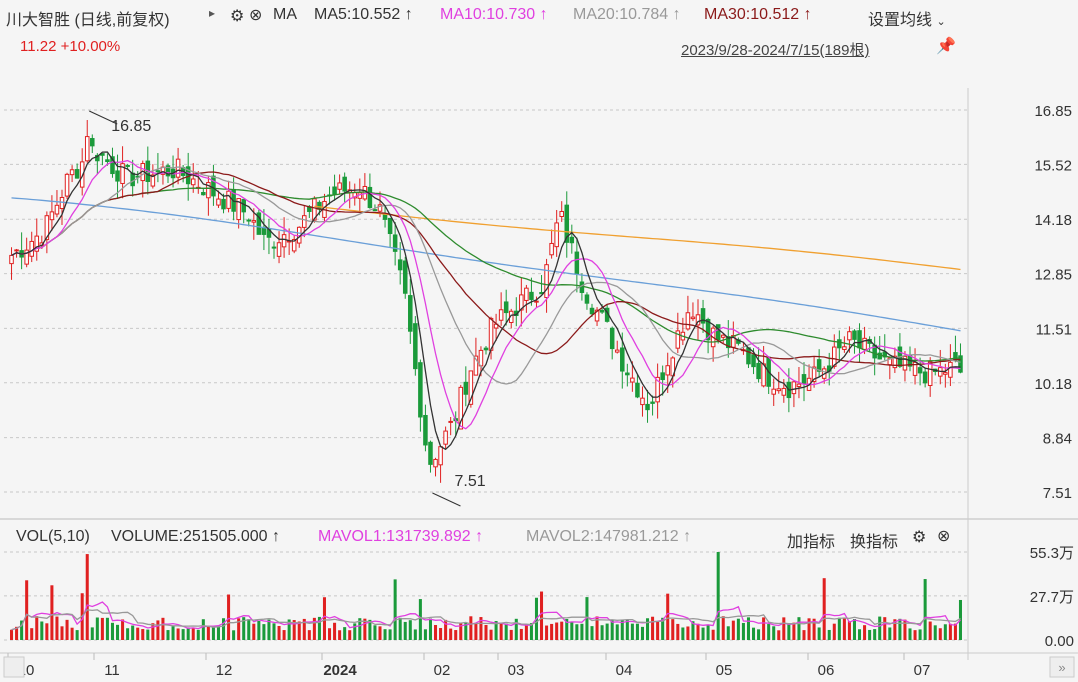  Describe the element at coordinates (1057, 439) in the screenshot. I see `price-tick-label: 8.84` at that location.